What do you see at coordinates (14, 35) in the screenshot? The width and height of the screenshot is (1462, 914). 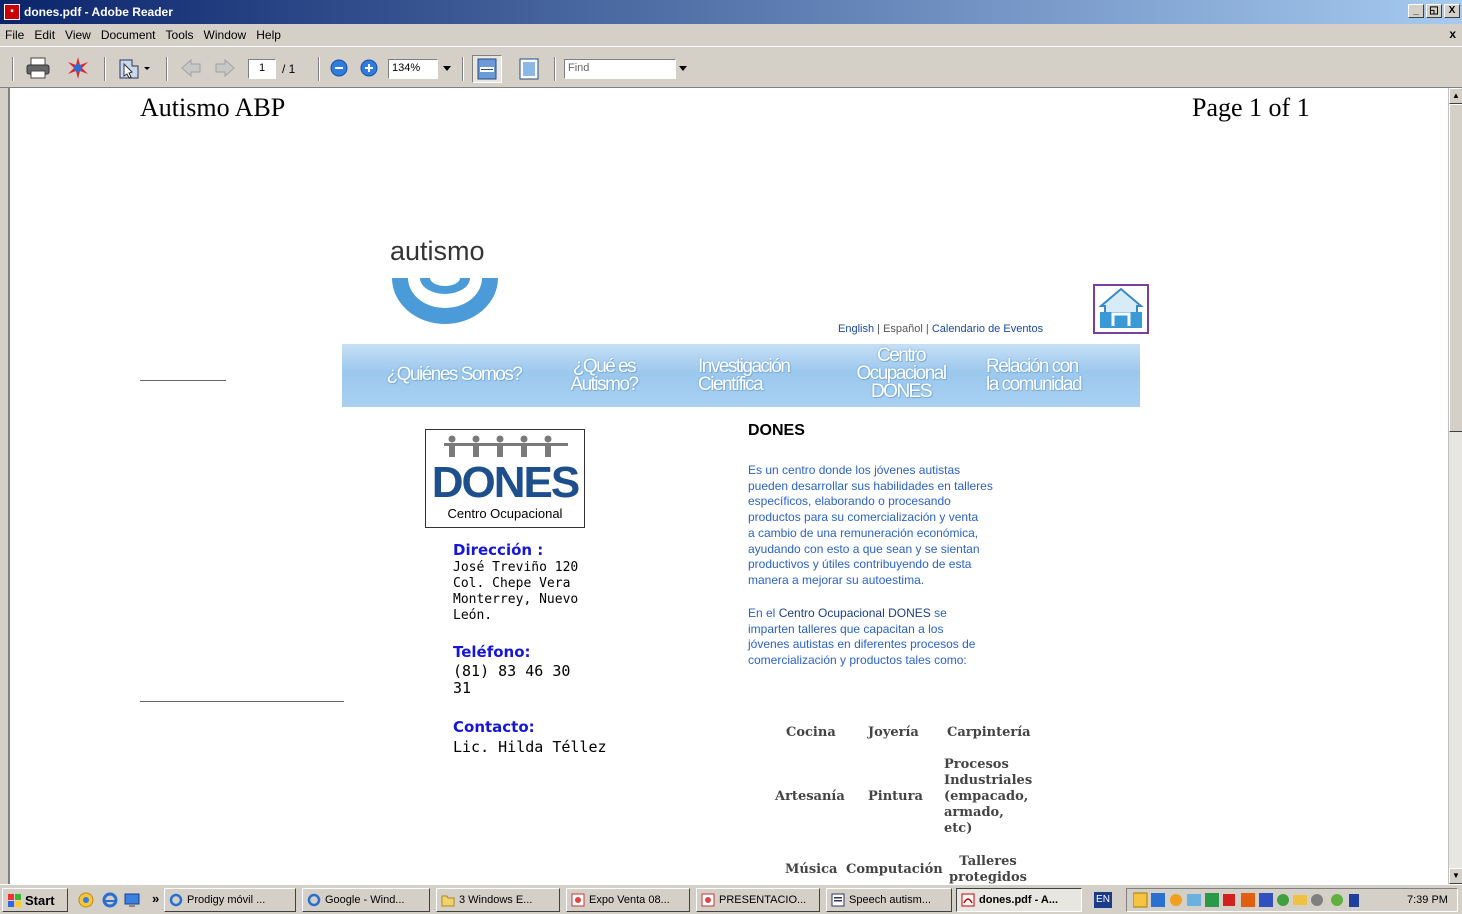 I see `menu-file: File` at bounding box center [14, 35].